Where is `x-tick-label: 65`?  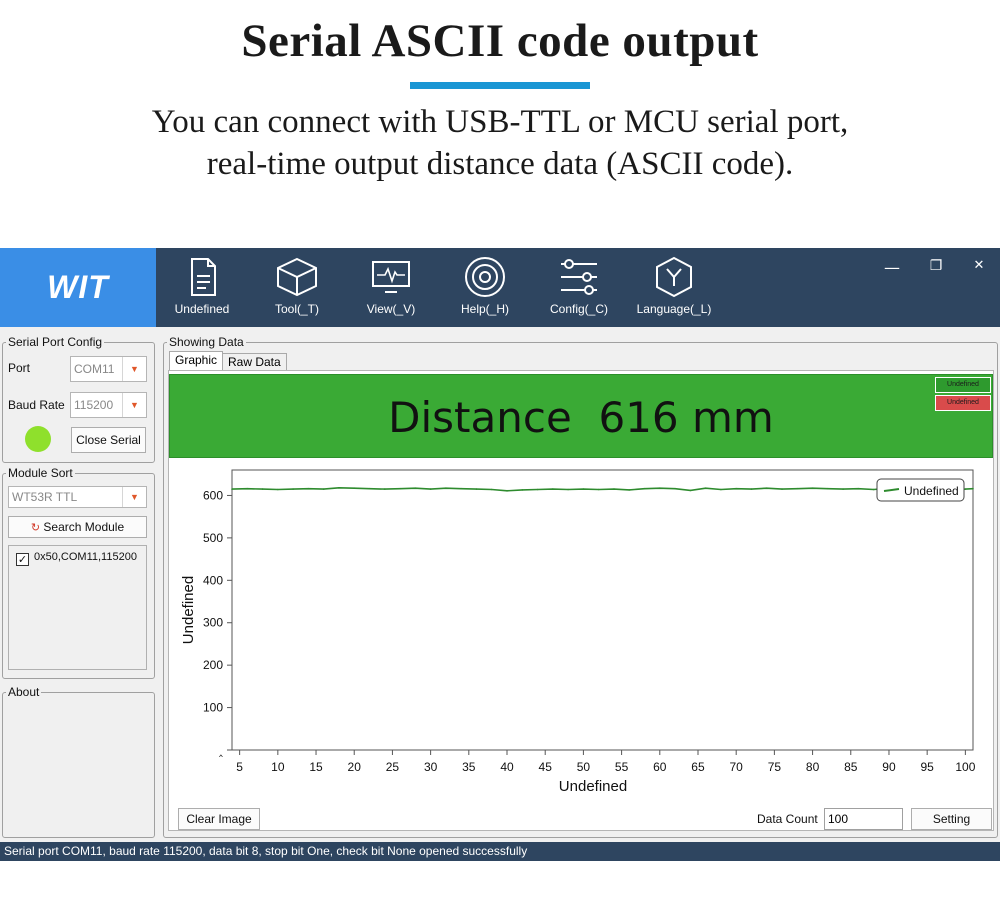 x-tick-label: 65 is located at coordinates (698, 767).